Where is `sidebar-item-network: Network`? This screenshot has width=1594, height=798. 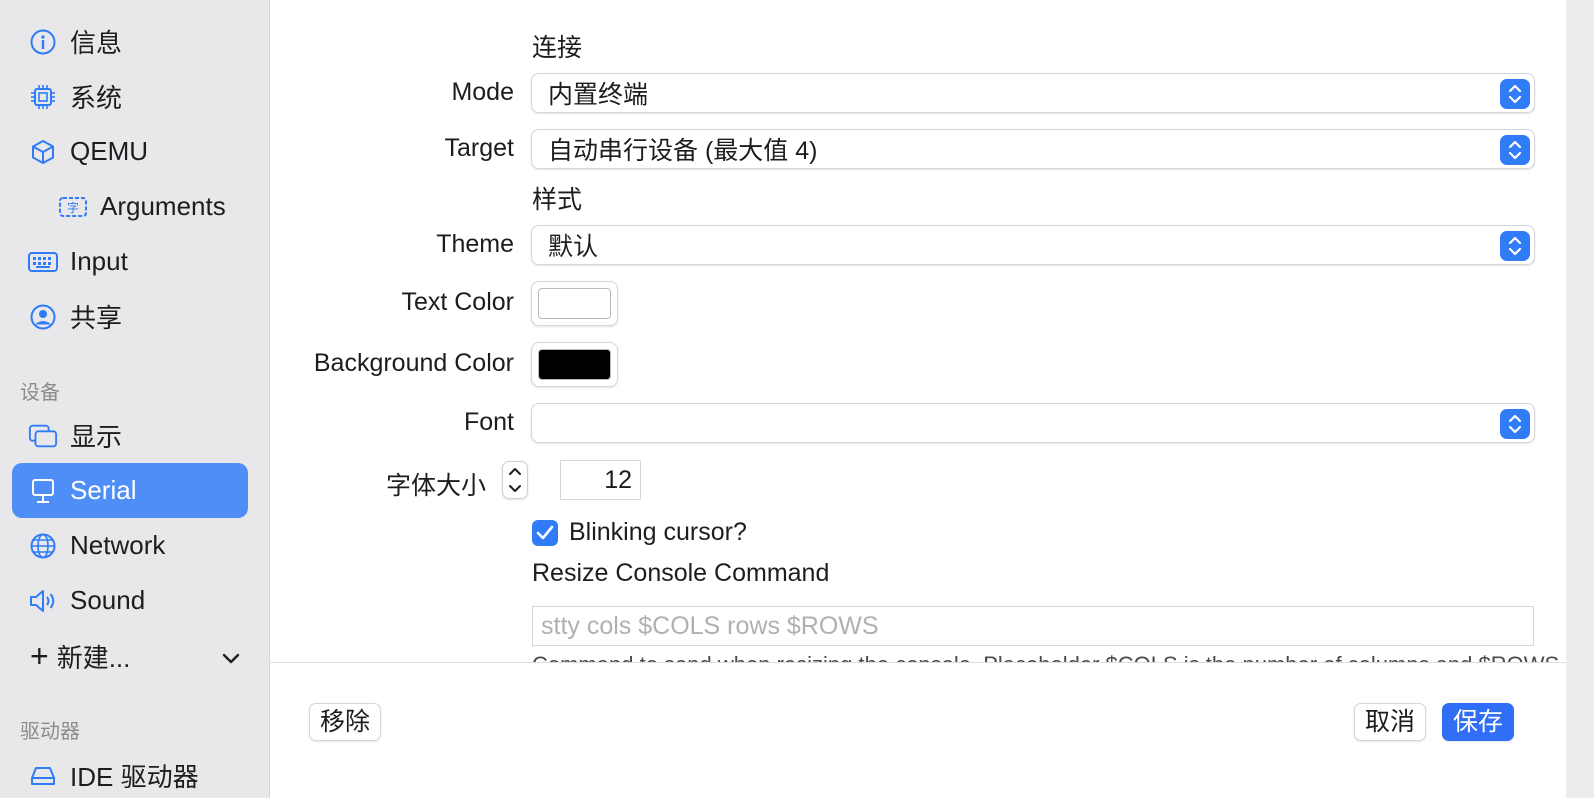
sidebar-item-network: Network is located at coordinates (130, 545).